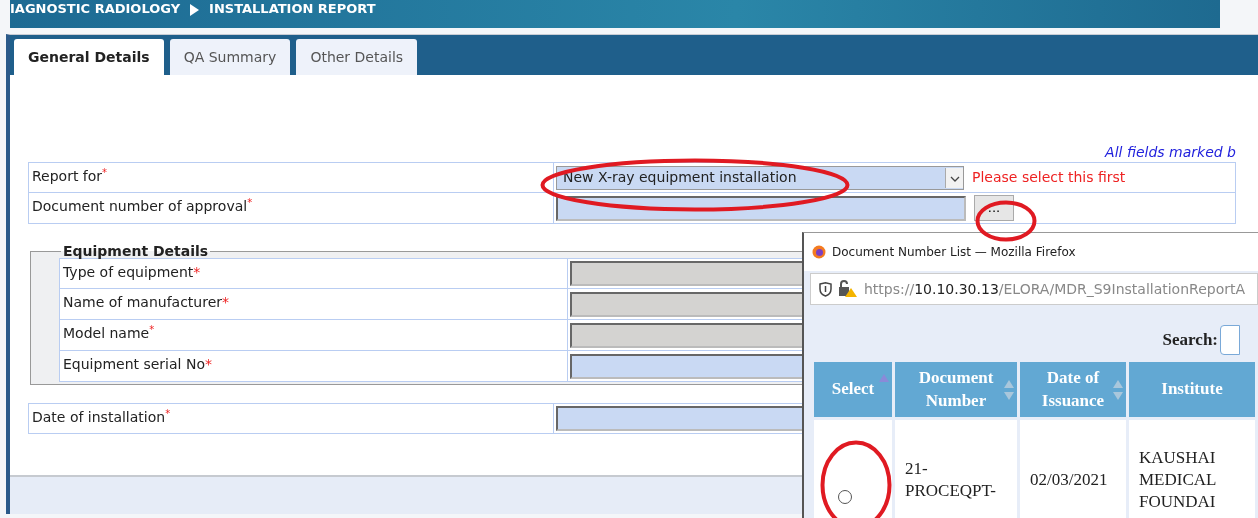 The height and width of the screenshot is (518, 1258). What do you see at coordinates (954, 252) in the screenshot?
I see `window-title: Document Number List — Mozilla Firefox` at bounding box center [954, 252].